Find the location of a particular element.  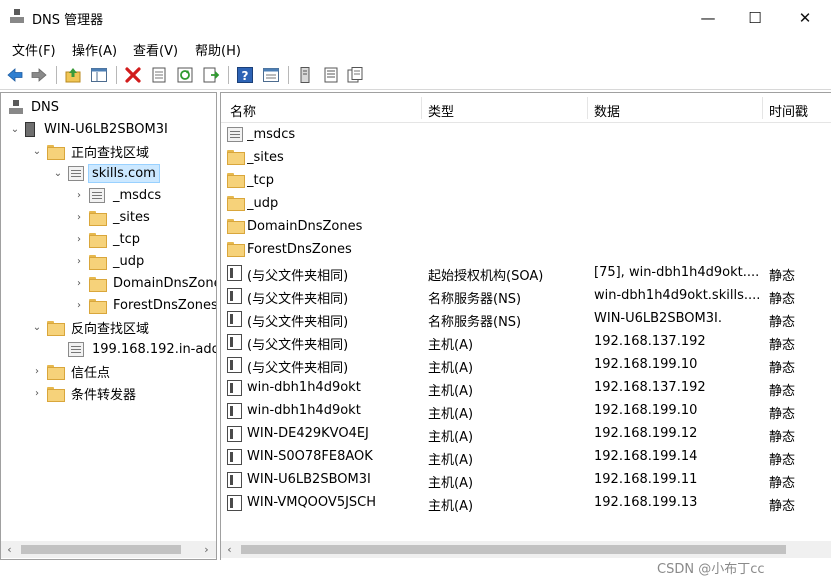

show-hide-tree-icon is located at coordinates (99, 75).